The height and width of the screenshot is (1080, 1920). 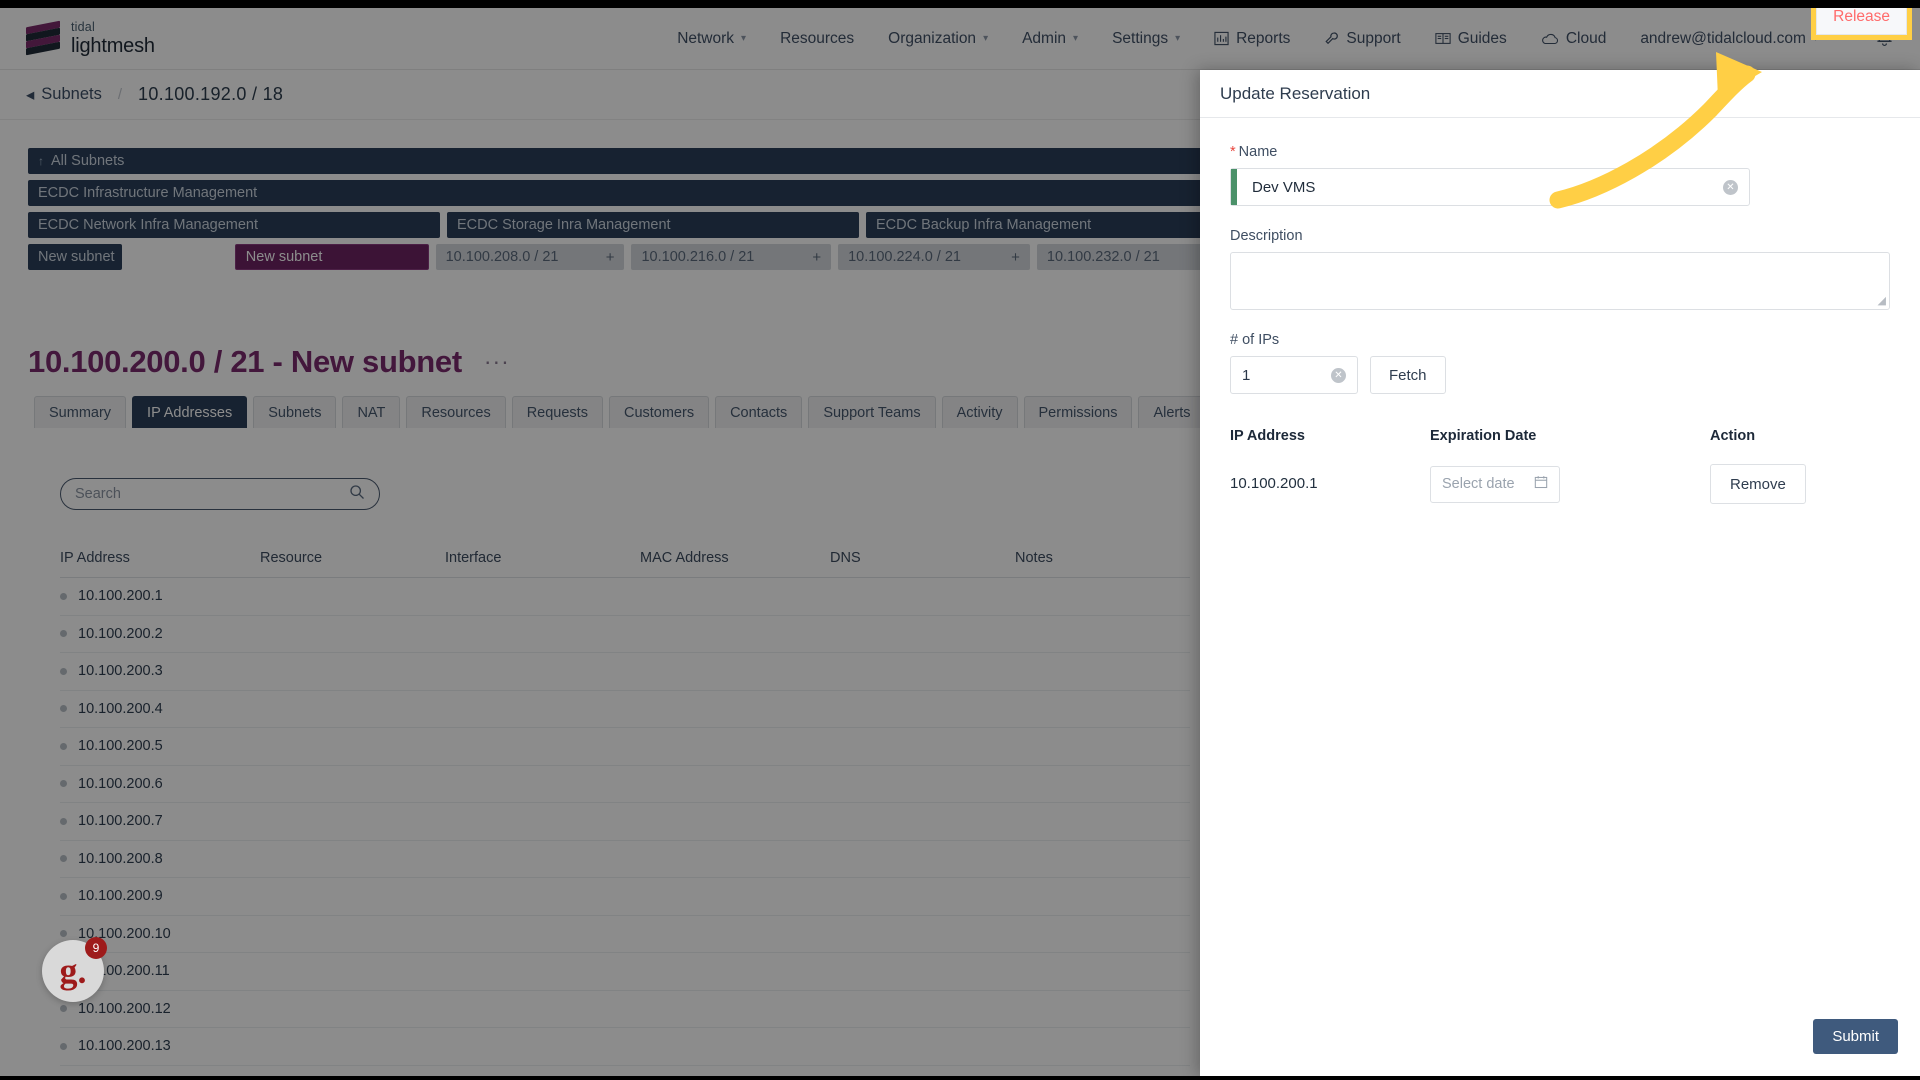 I want to click on tab-label: Activity, so click(x=979, y=412).